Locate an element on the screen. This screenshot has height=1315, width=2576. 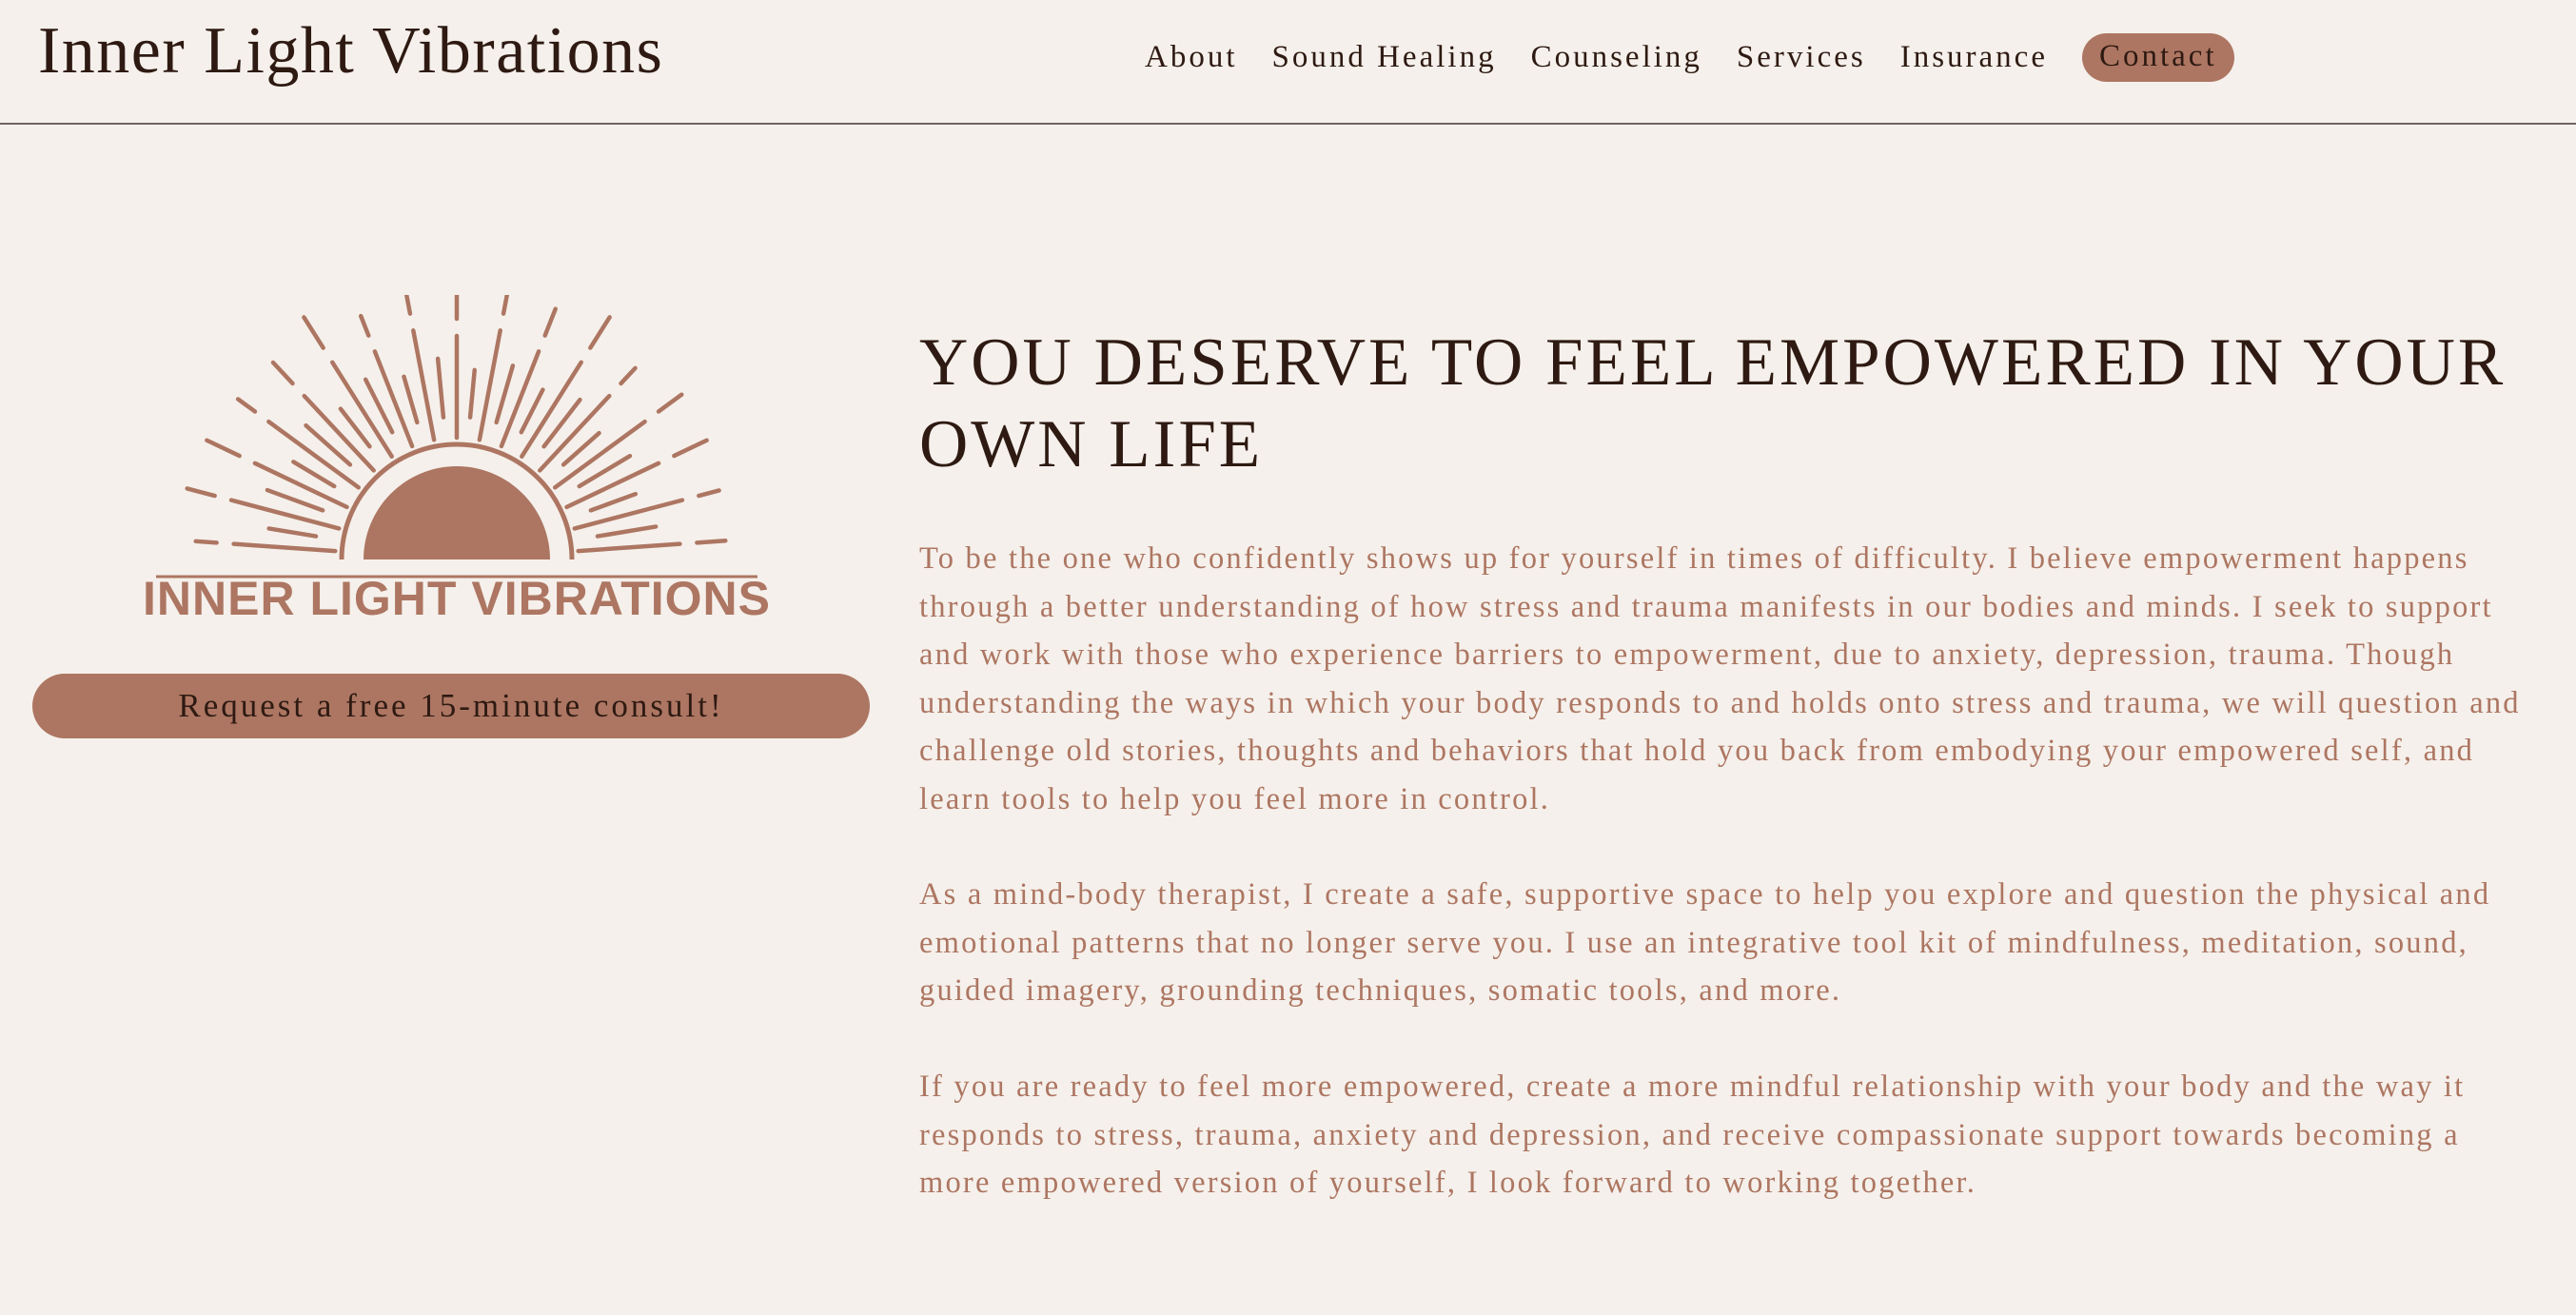
nav-sound-healing: Sound Healing is located at coordinates (1384, 57).